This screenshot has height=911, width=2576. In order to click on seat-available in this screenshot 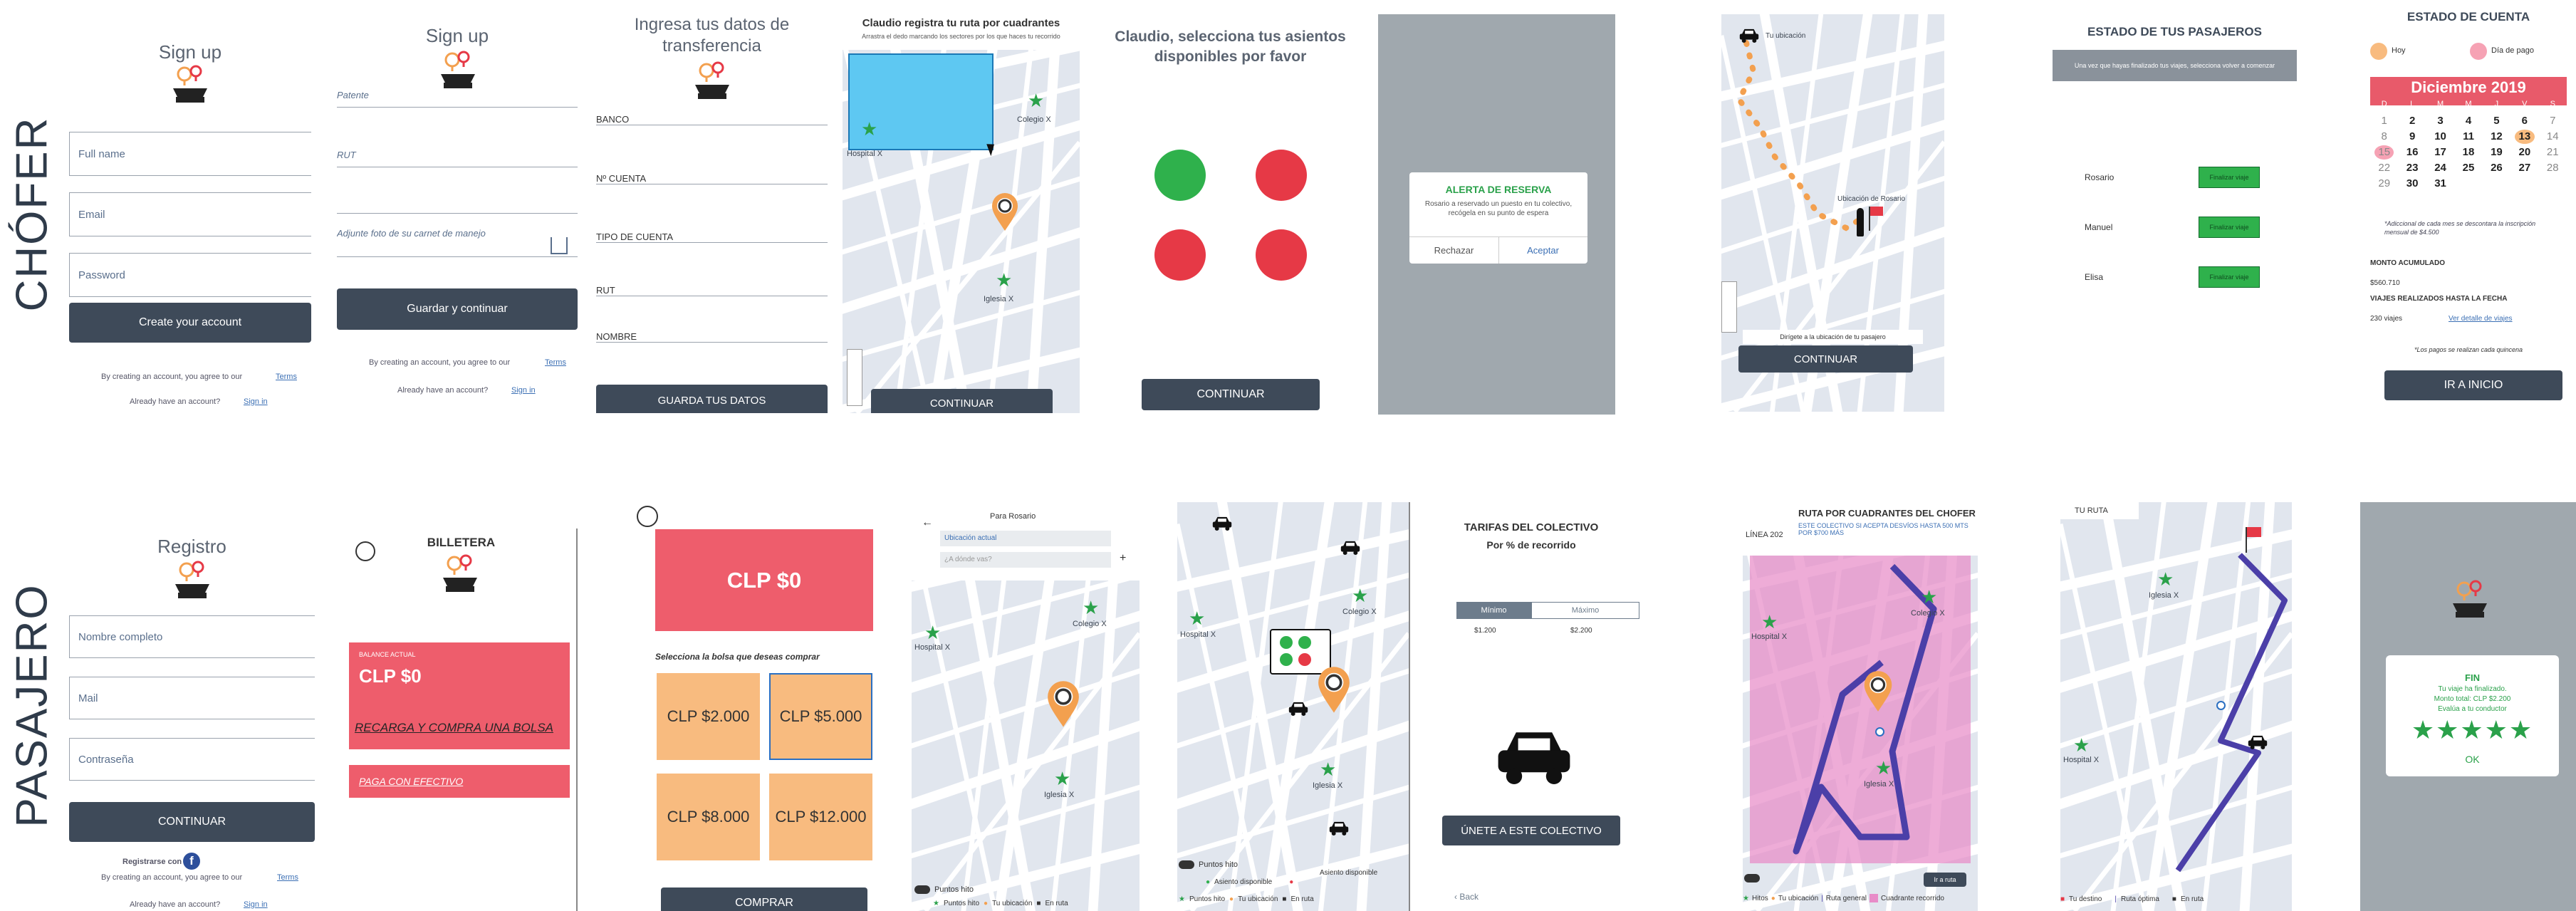, I will do `click(1180, 175)`.